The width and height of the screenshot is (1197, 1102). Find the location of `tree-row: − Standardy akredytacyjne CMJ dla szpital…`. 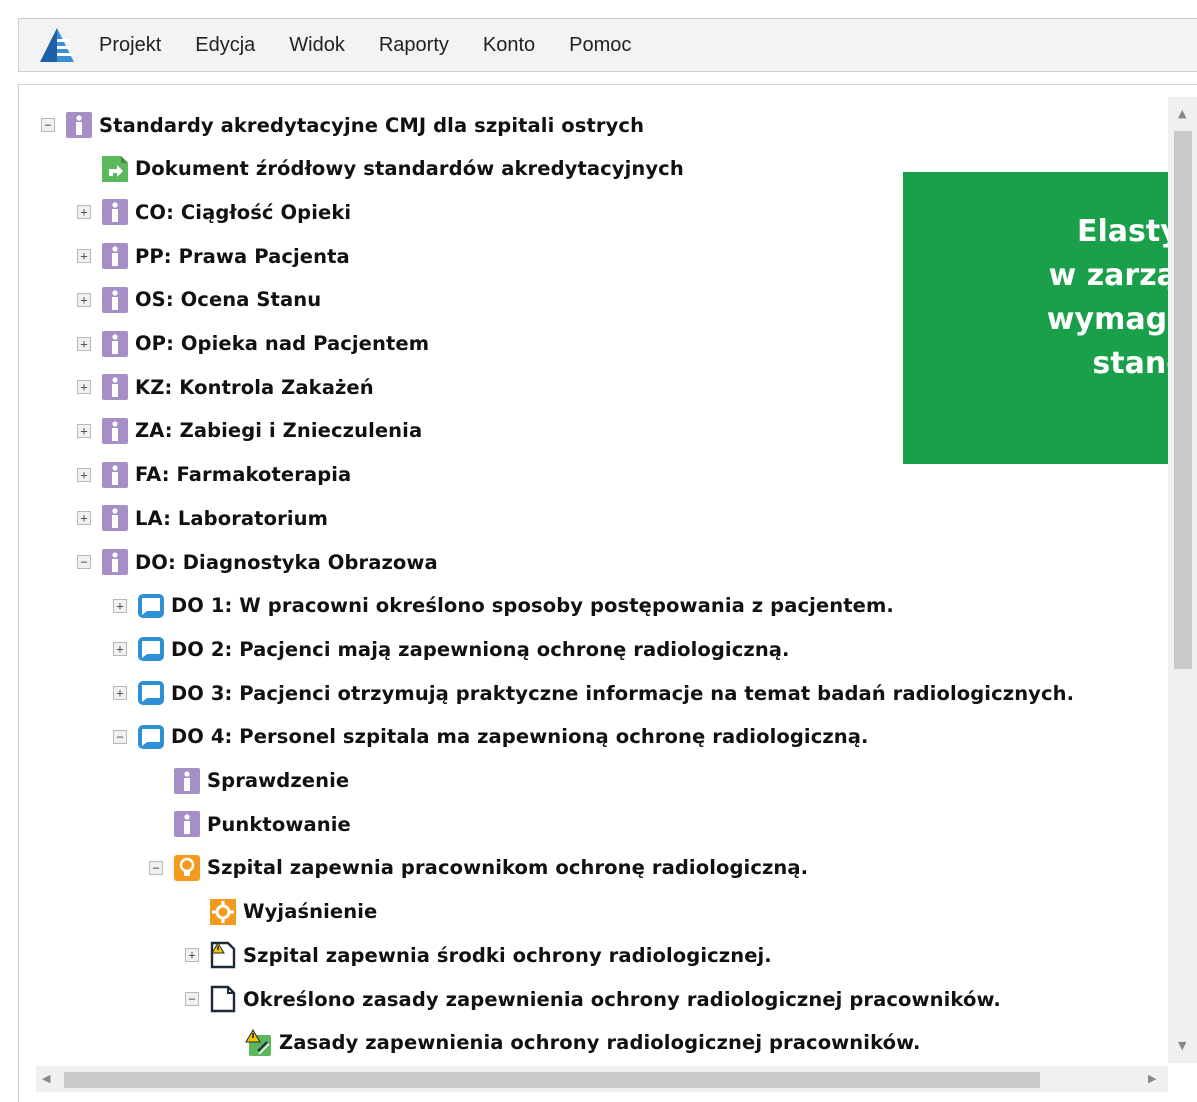

tree-row: − Standardy akredytacyjne CMJ dla szpital… is located at coordinates (342, 125).